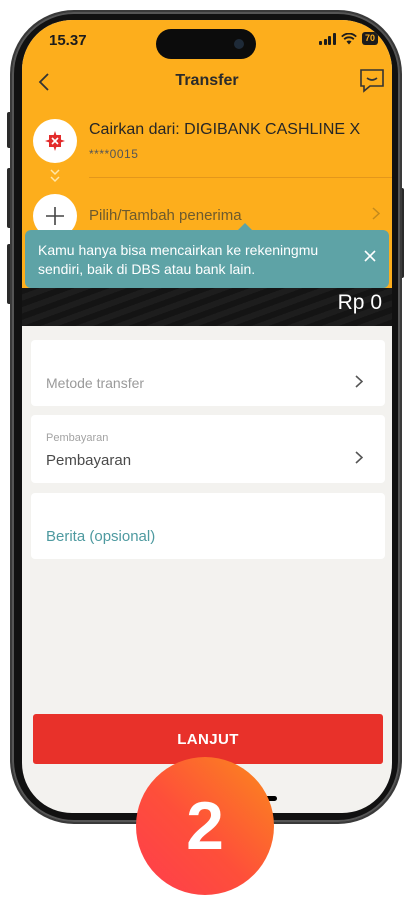  I want to click on double-chevron-down-icon, so click(55, 176).